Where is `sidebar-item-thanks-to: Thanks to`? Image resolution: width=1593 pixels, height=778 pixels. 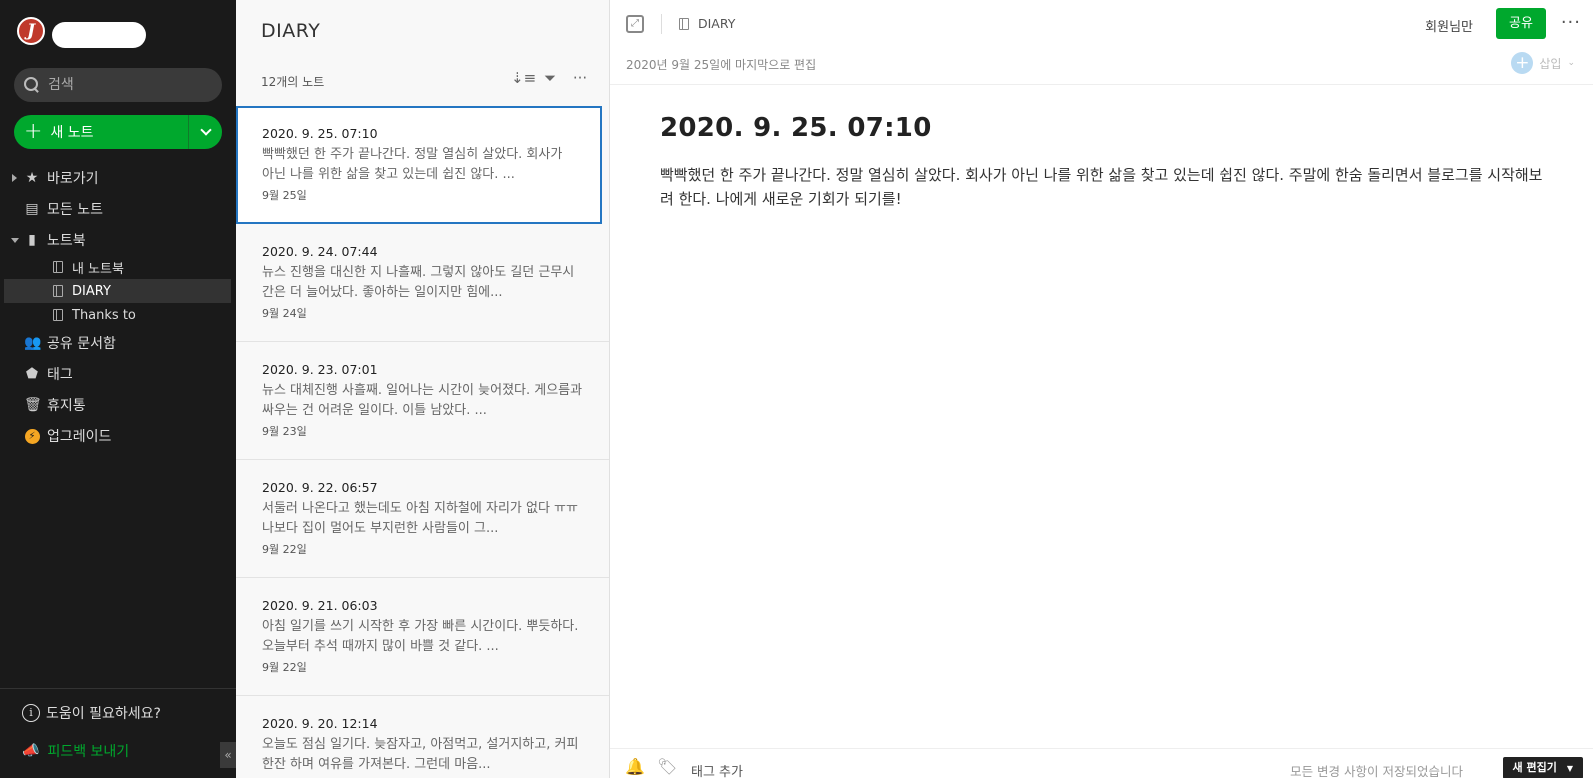 sidebar-item-thanks-to: Thanks to is located at coordinates (117, 315).